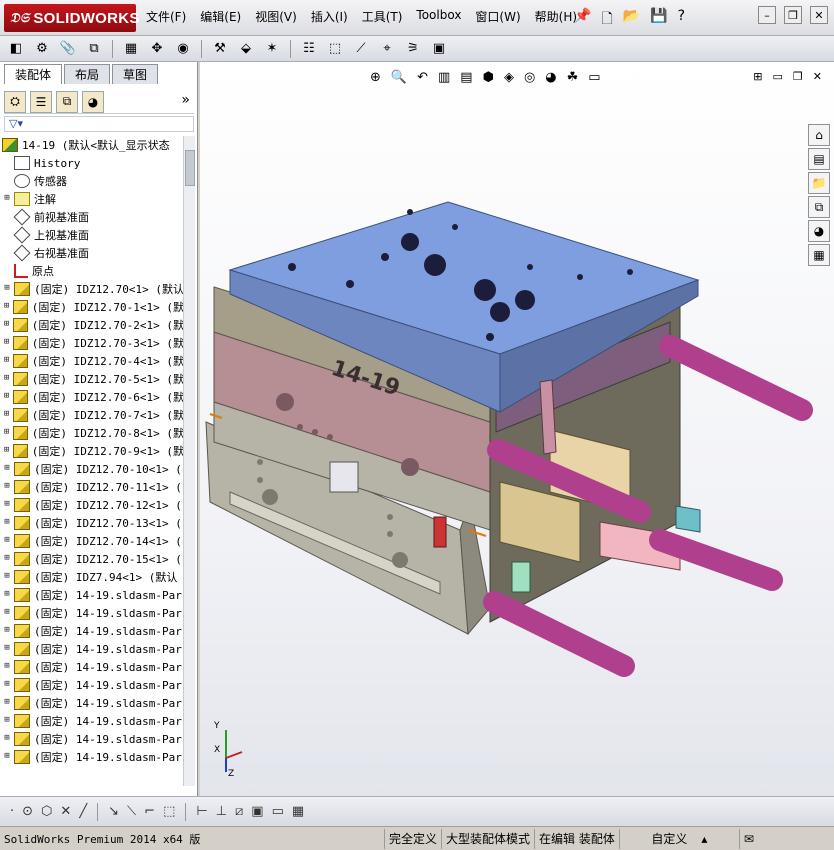 This screenshot has height=850, width=834. Describe the element at coordinates (819, 255) in the screenshot. I see `custom-properties-icon: ▦` at that location.